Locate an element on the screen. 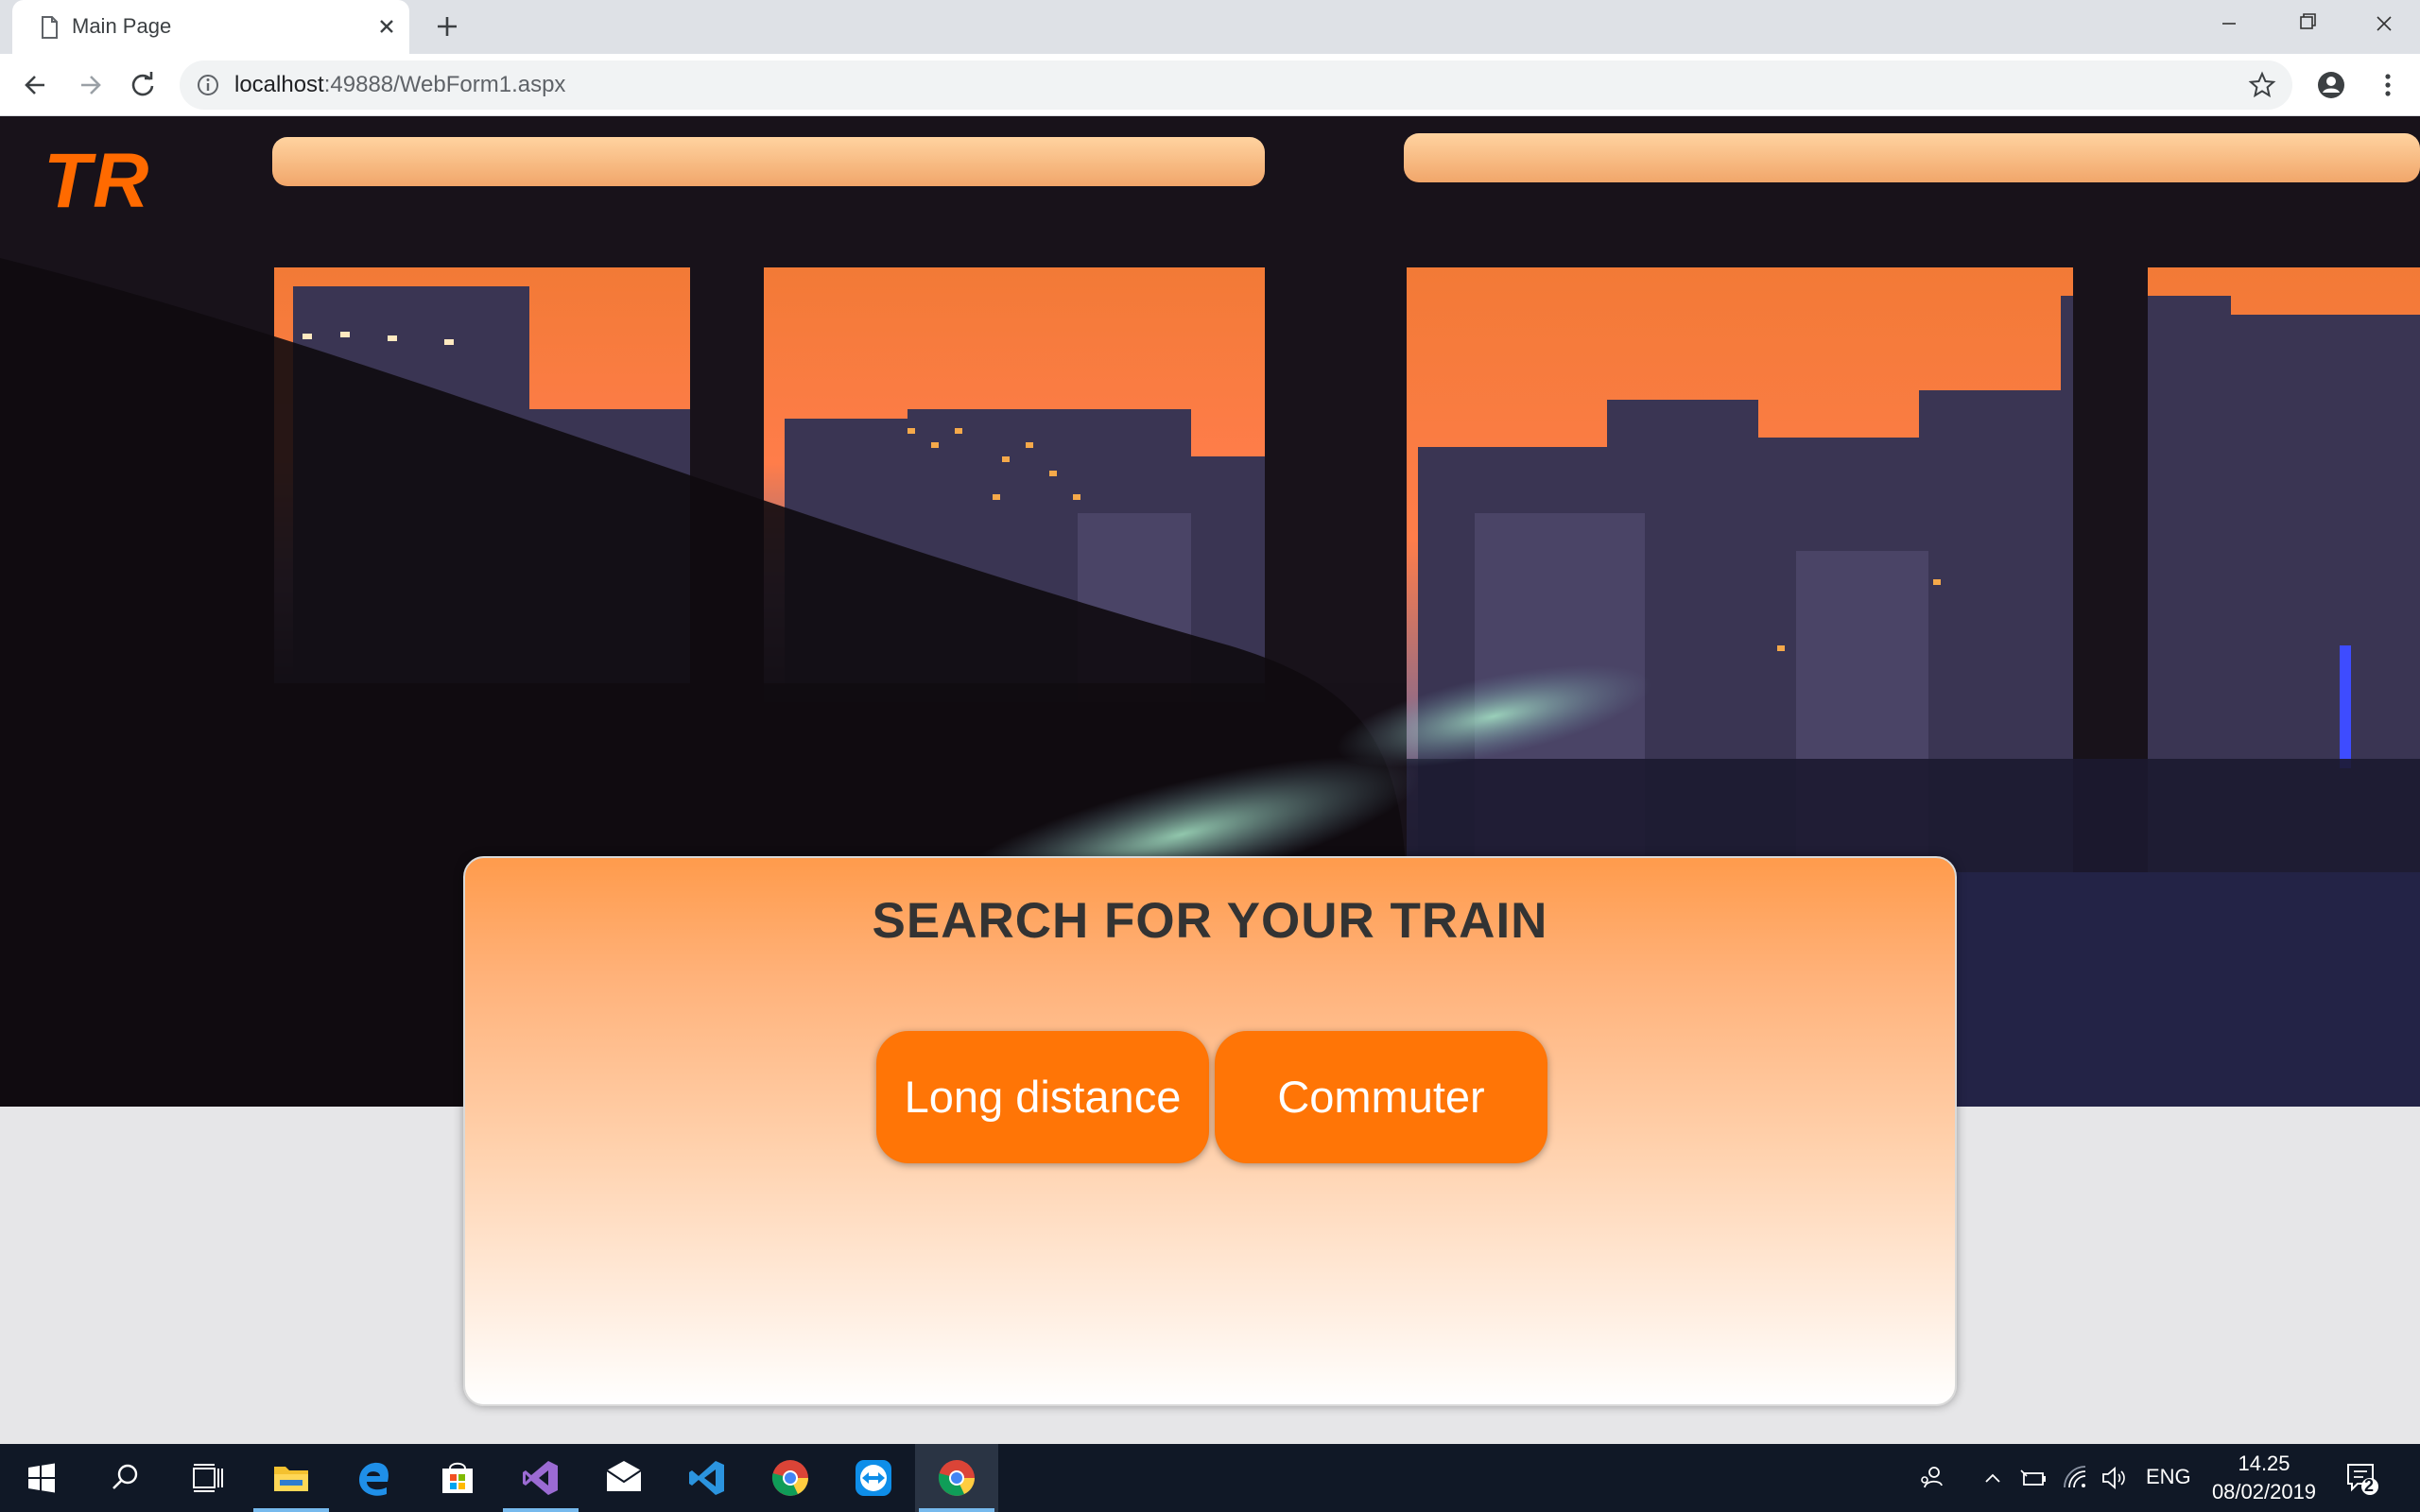 This screenshot has height=1512, width=2420. windows-taskbar: ENG 14.25 08/02/2019 2 is located at coordinates (1210, 1478).